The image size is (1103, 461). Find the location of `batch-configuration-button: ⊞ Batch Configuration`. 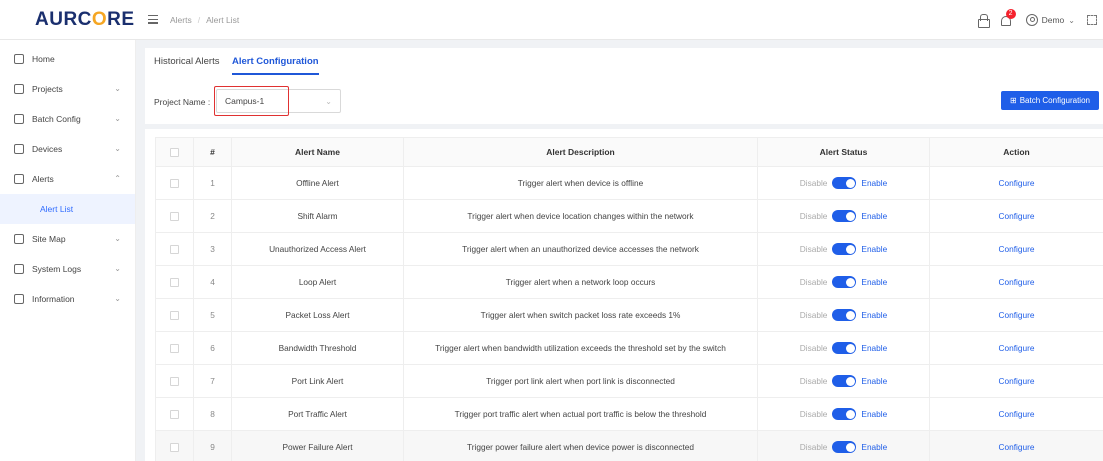

batch-configuration-button: ⊞ Batch Configuration is located at coordinates (1050, 100).